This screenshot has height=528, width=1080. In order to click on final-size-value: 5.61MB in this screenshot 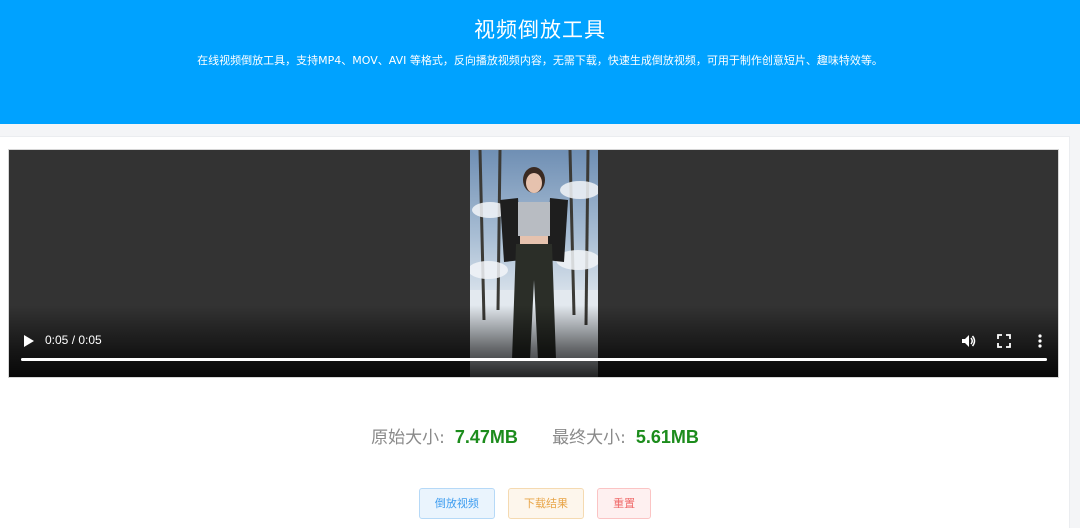, I will do `click(667, 437)`.